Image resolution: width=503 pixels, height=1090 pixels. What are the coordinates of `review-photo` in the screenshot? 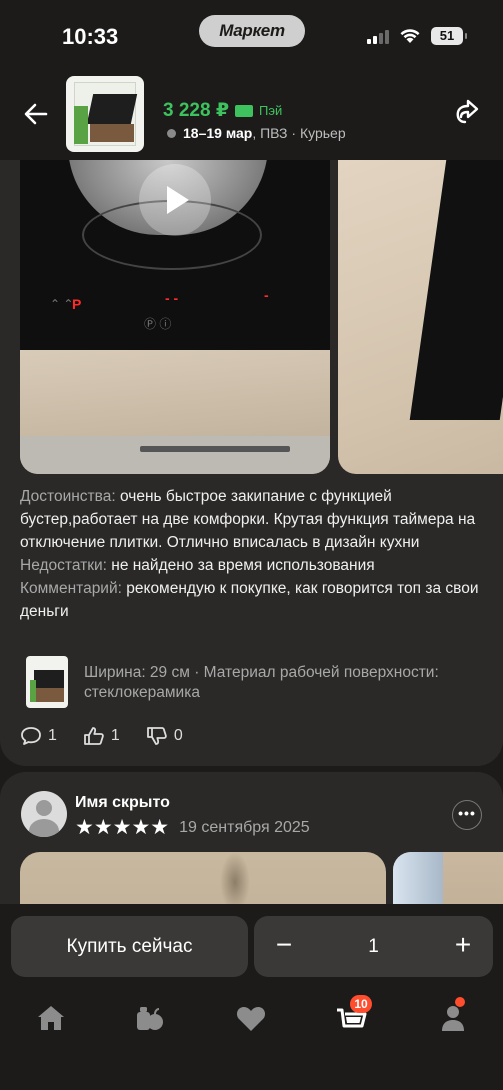 It's located at (420, 317).